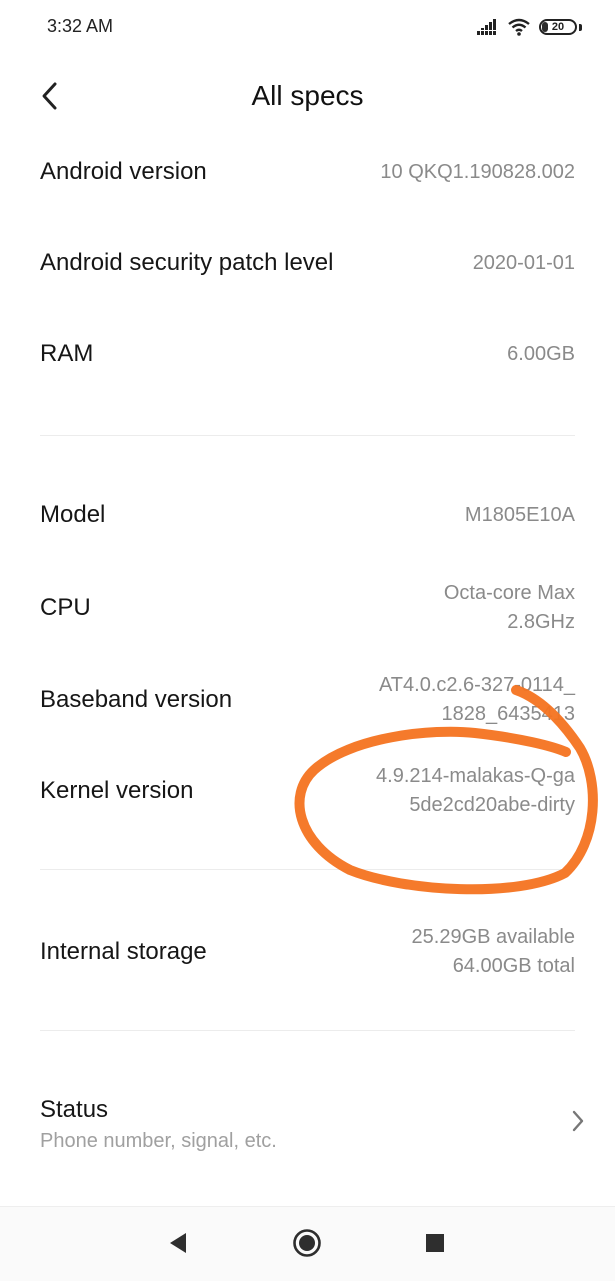 This screenshot has height=1281, width=615. Describe the element at coordinates (307, 175) in the screenshot. I see `spec-row-android-version: Android version 10 QKQ1.190828.002` at that location.